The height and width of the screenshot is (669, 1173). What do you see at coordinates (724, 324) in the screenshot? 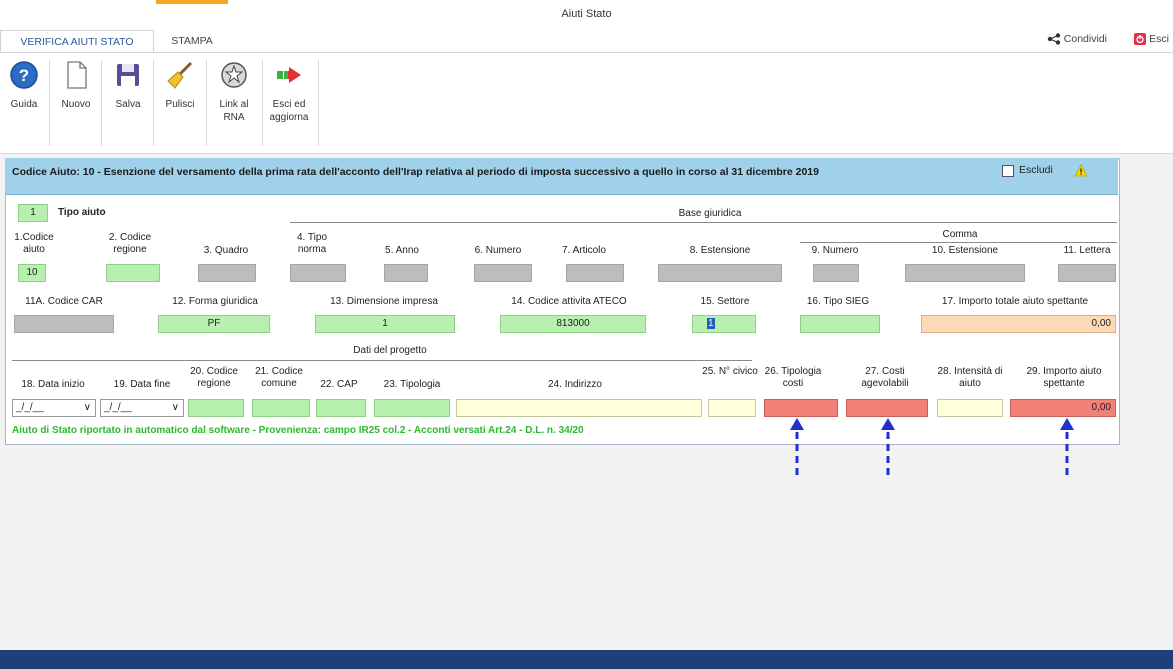
I see `settore-field: 1` at bounding box center [724, 324].